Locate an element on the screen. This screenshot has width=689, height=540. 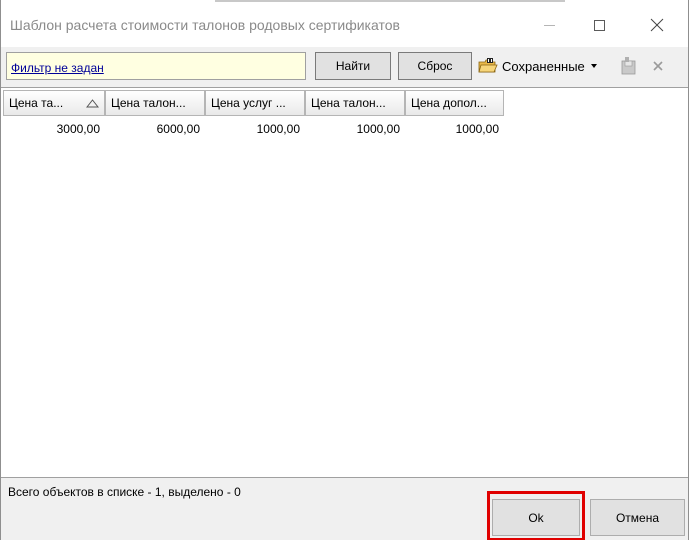
minimize-button is located at coordinates (549, 25).